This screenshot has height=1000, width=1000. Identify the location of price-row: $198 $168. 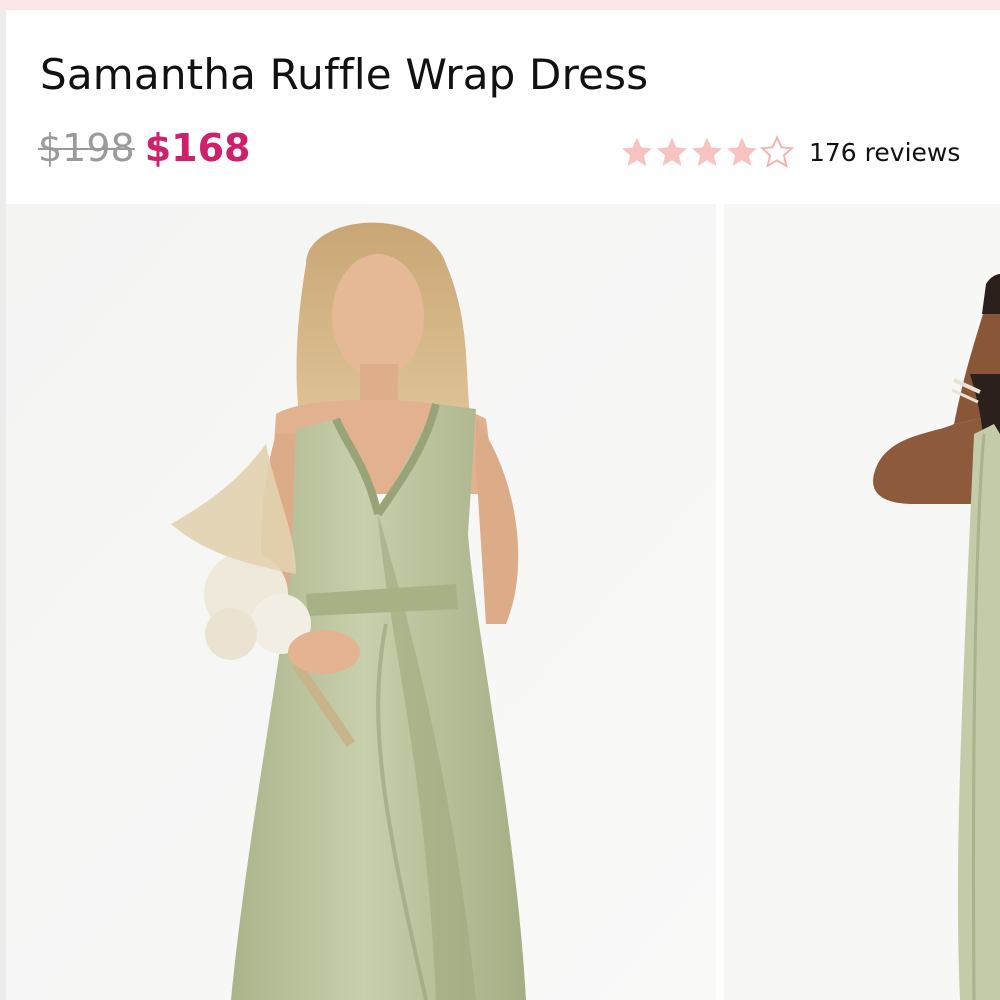
(144, 151).